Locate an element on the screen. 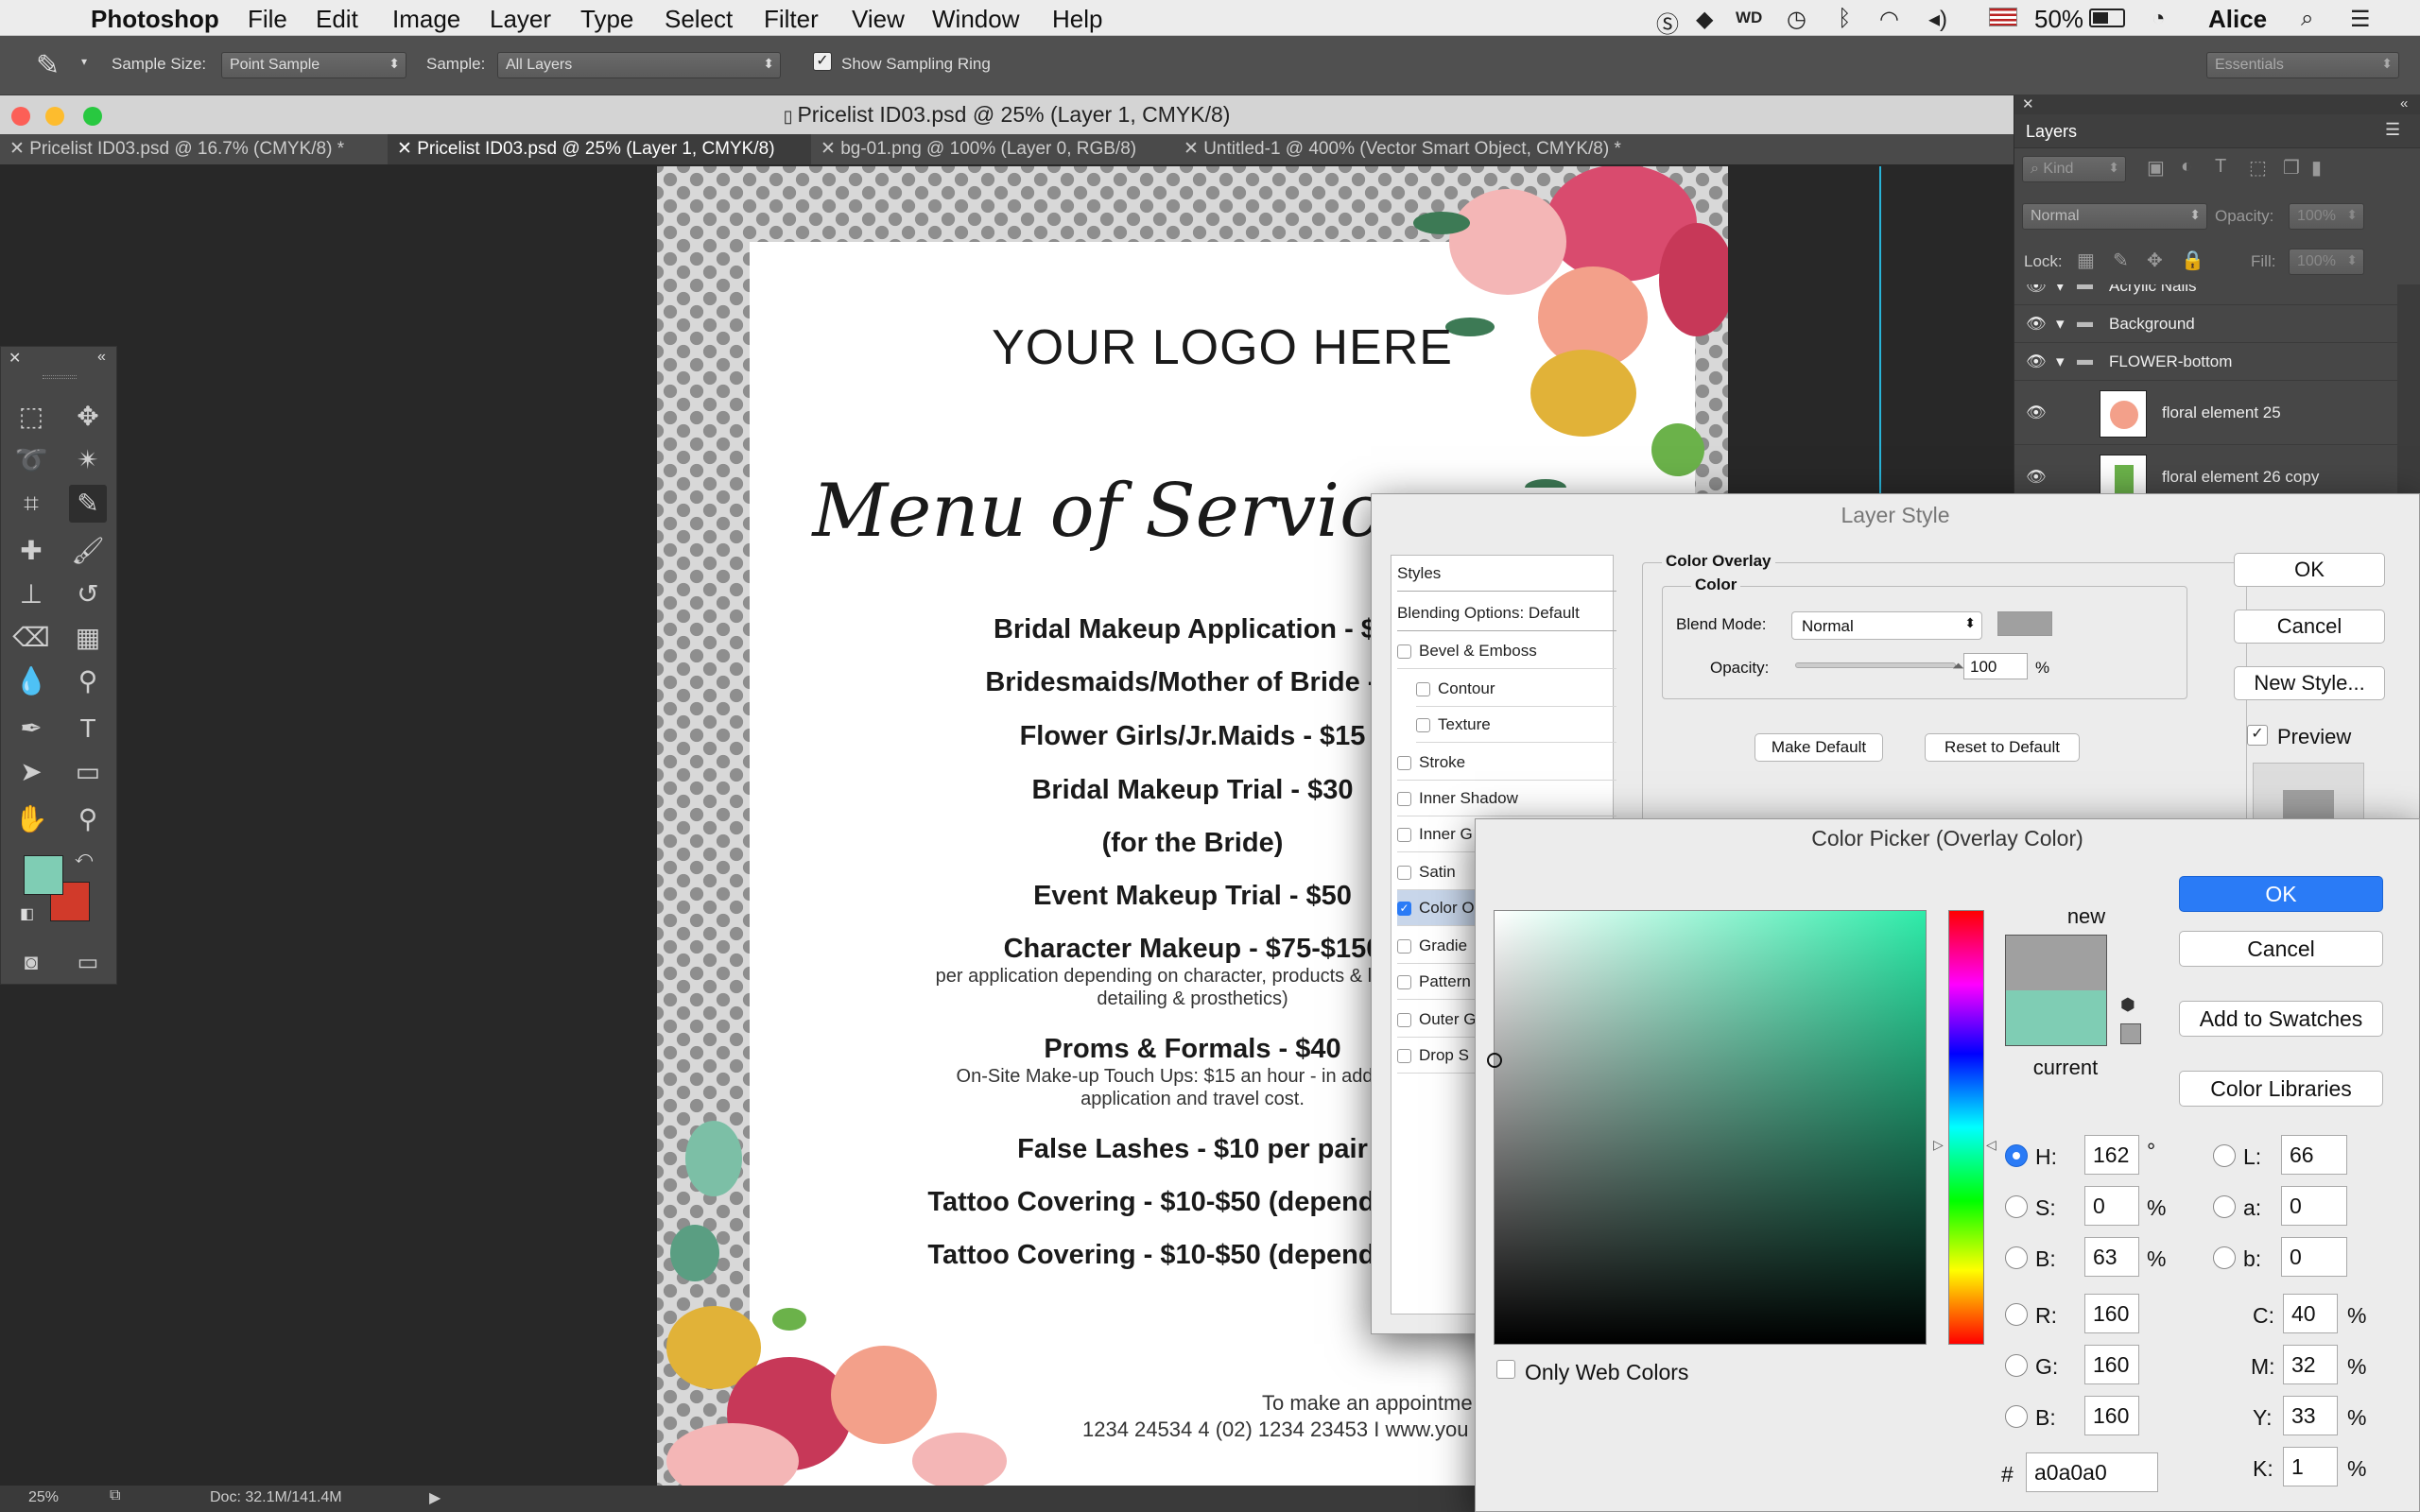  default-colors-icon: ◧ is located at coordinates (27, 913).